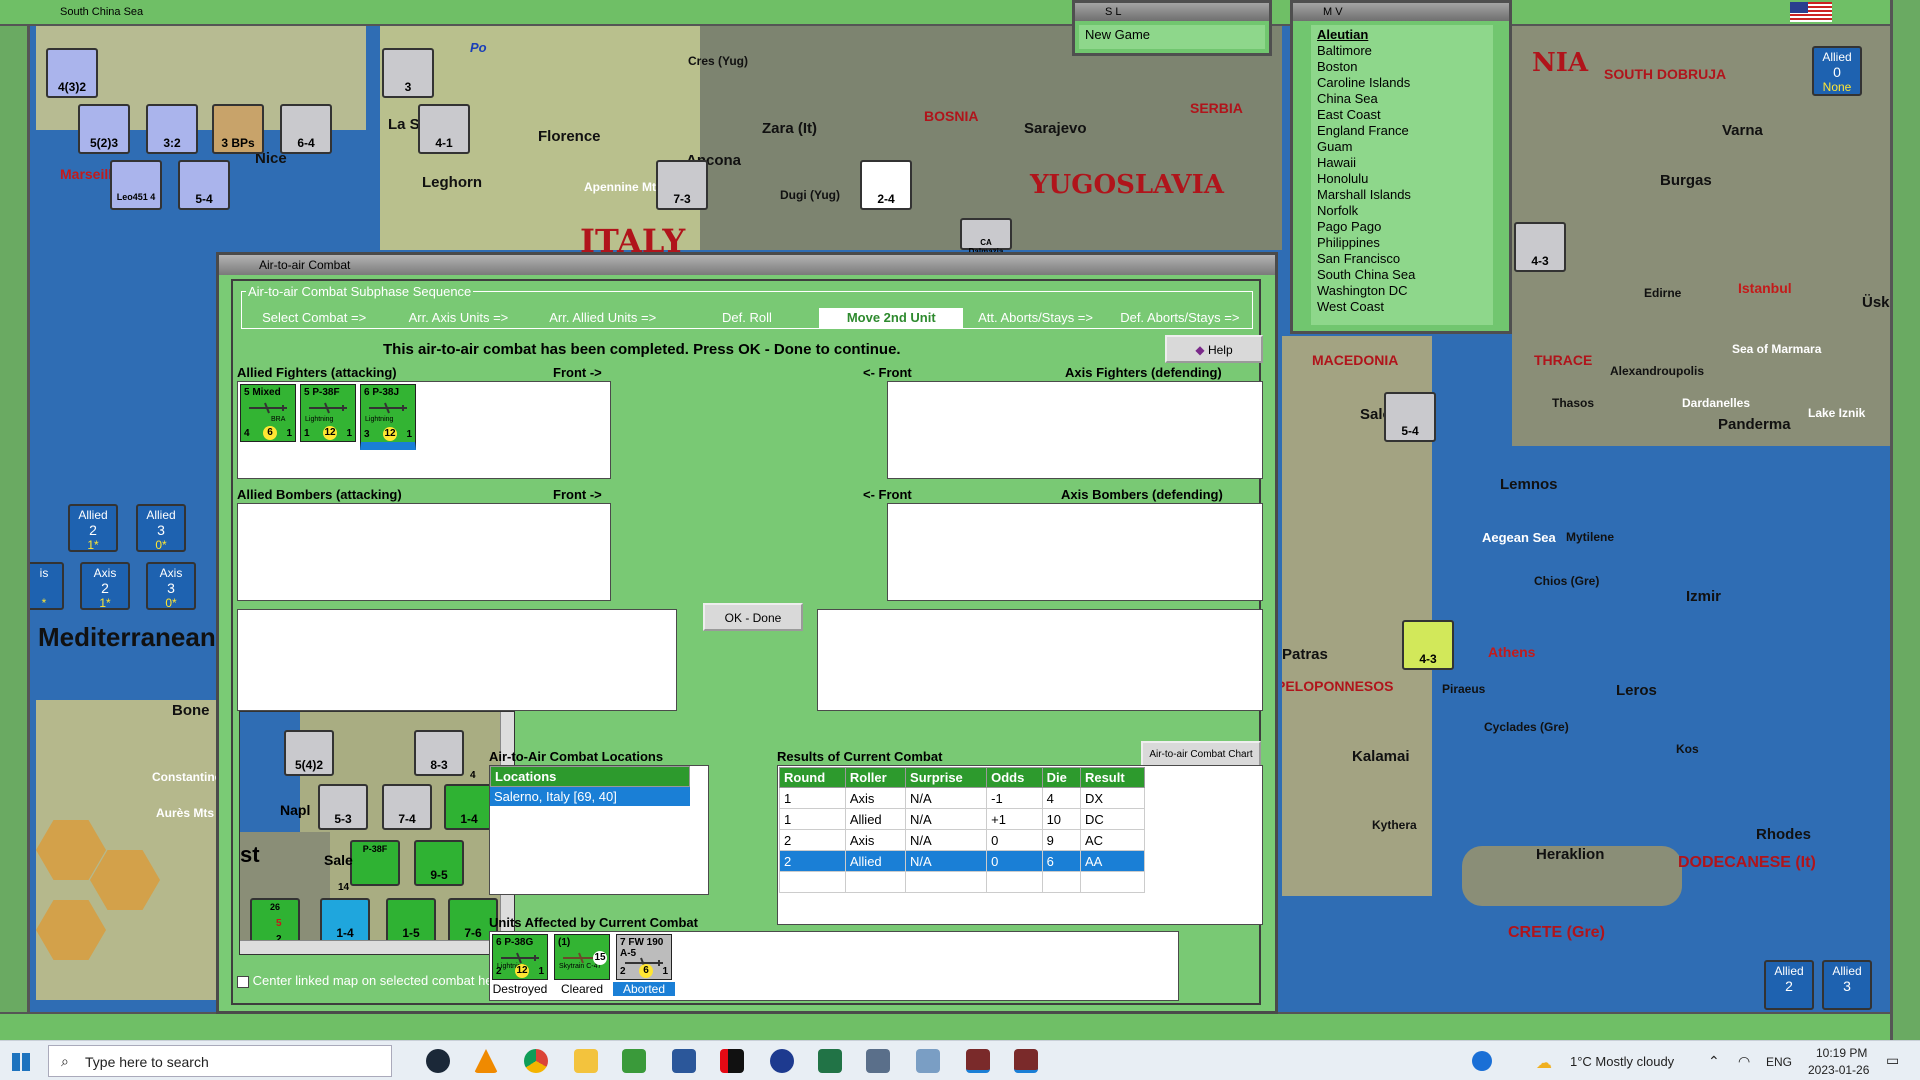  I want to click on axis-bombers-box, so click(1075, 552).